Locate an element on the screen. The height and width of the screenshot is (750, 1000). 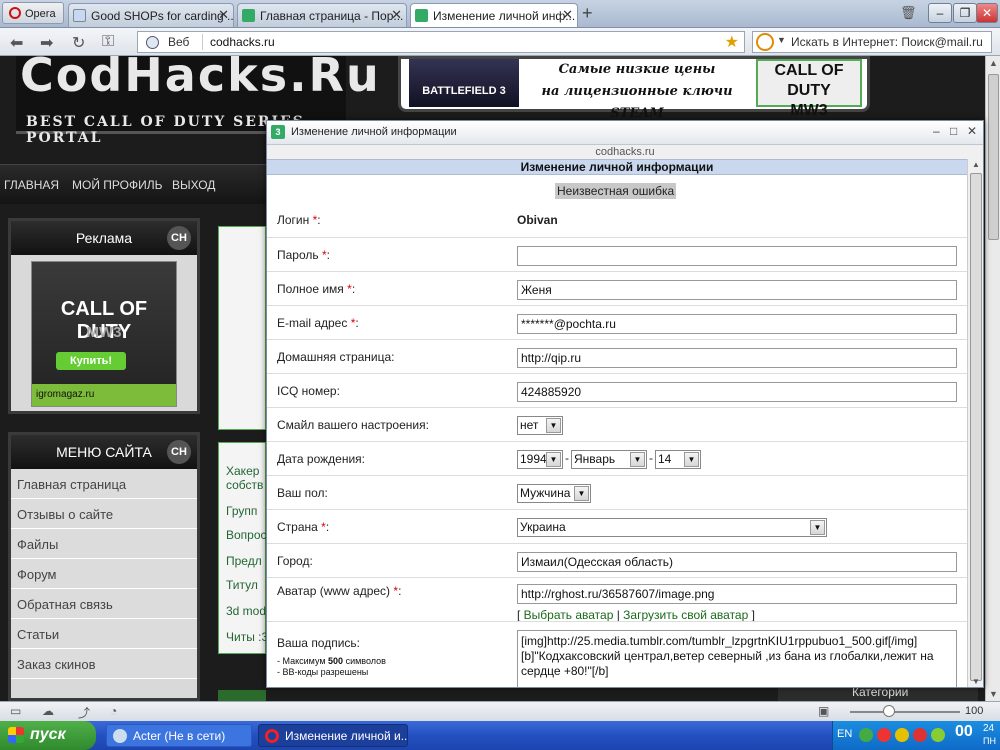
close-icon: ✕ is located at coordinates (972, 131).